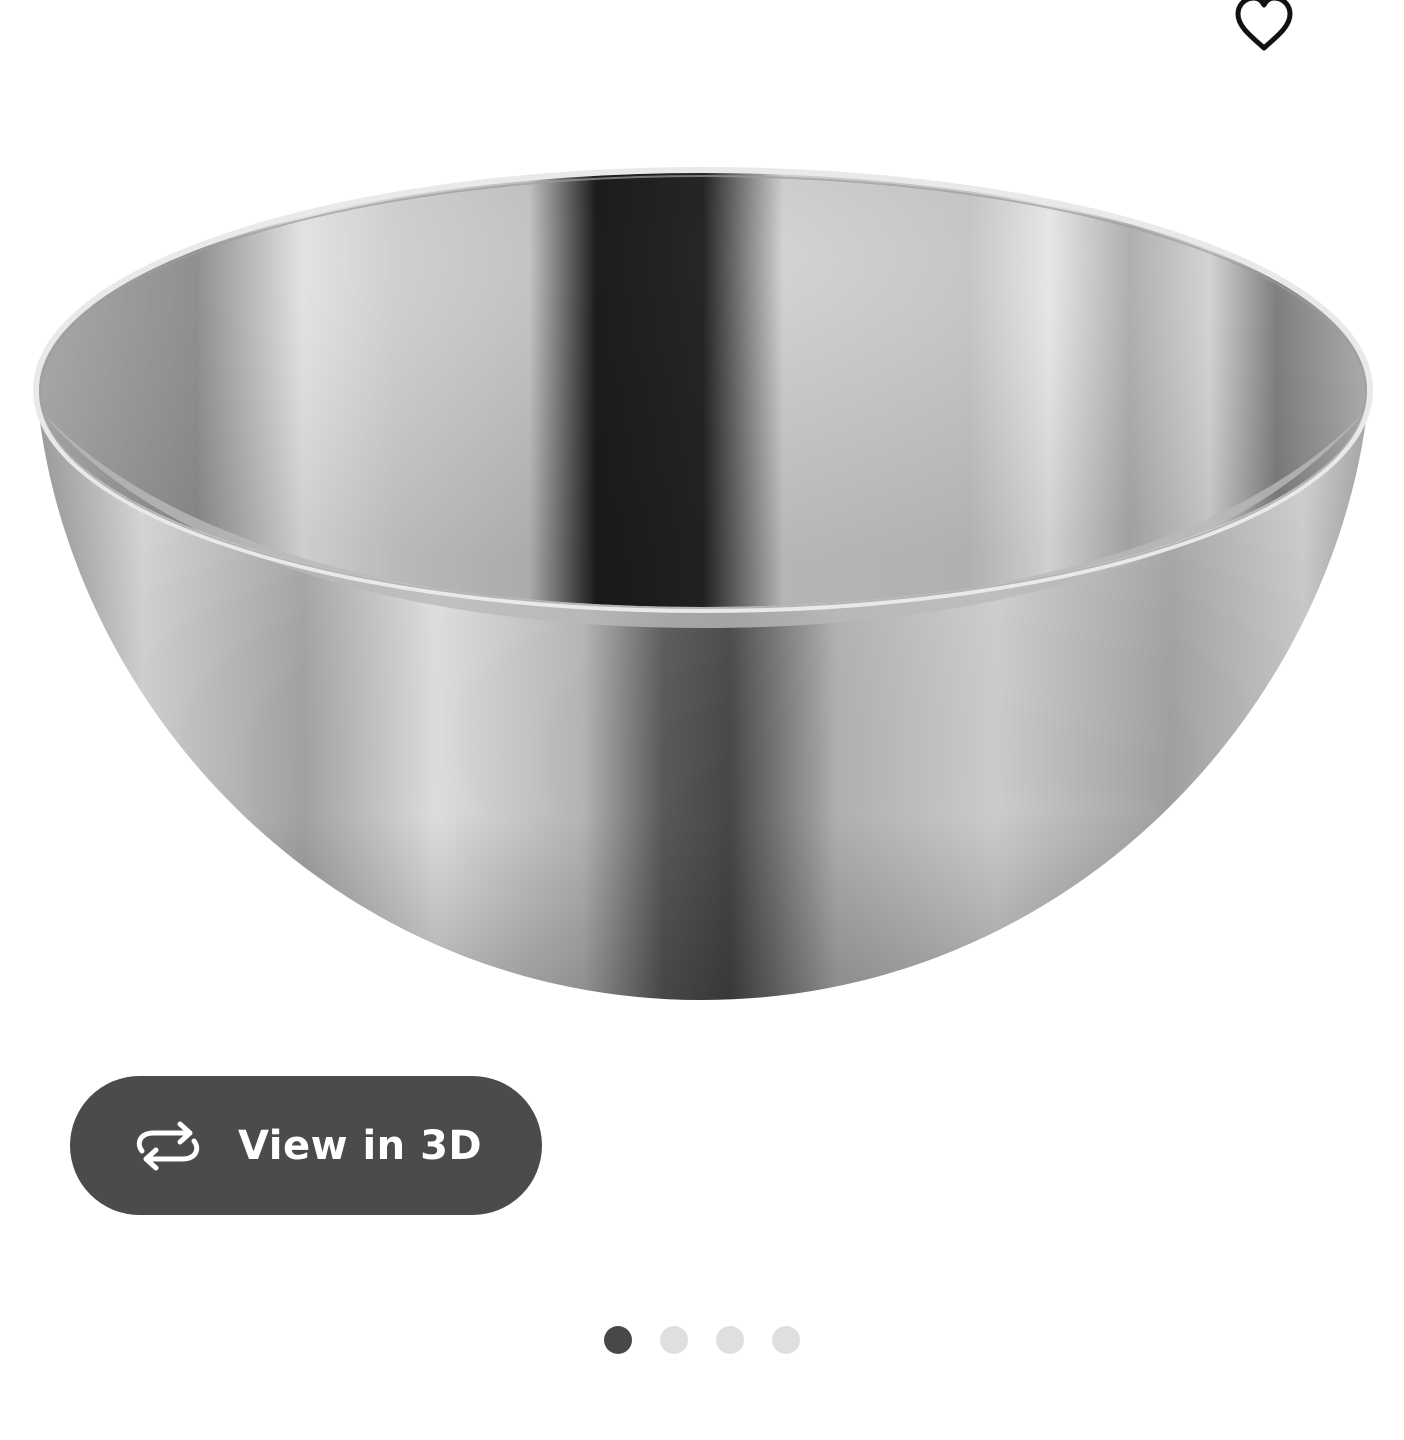 Image resolution: width=1404 pixels, height=1440 pixels. Describe the element at coordinates (168, 1146) in the screenshot. I see `rotate-3d-icon` at that location.